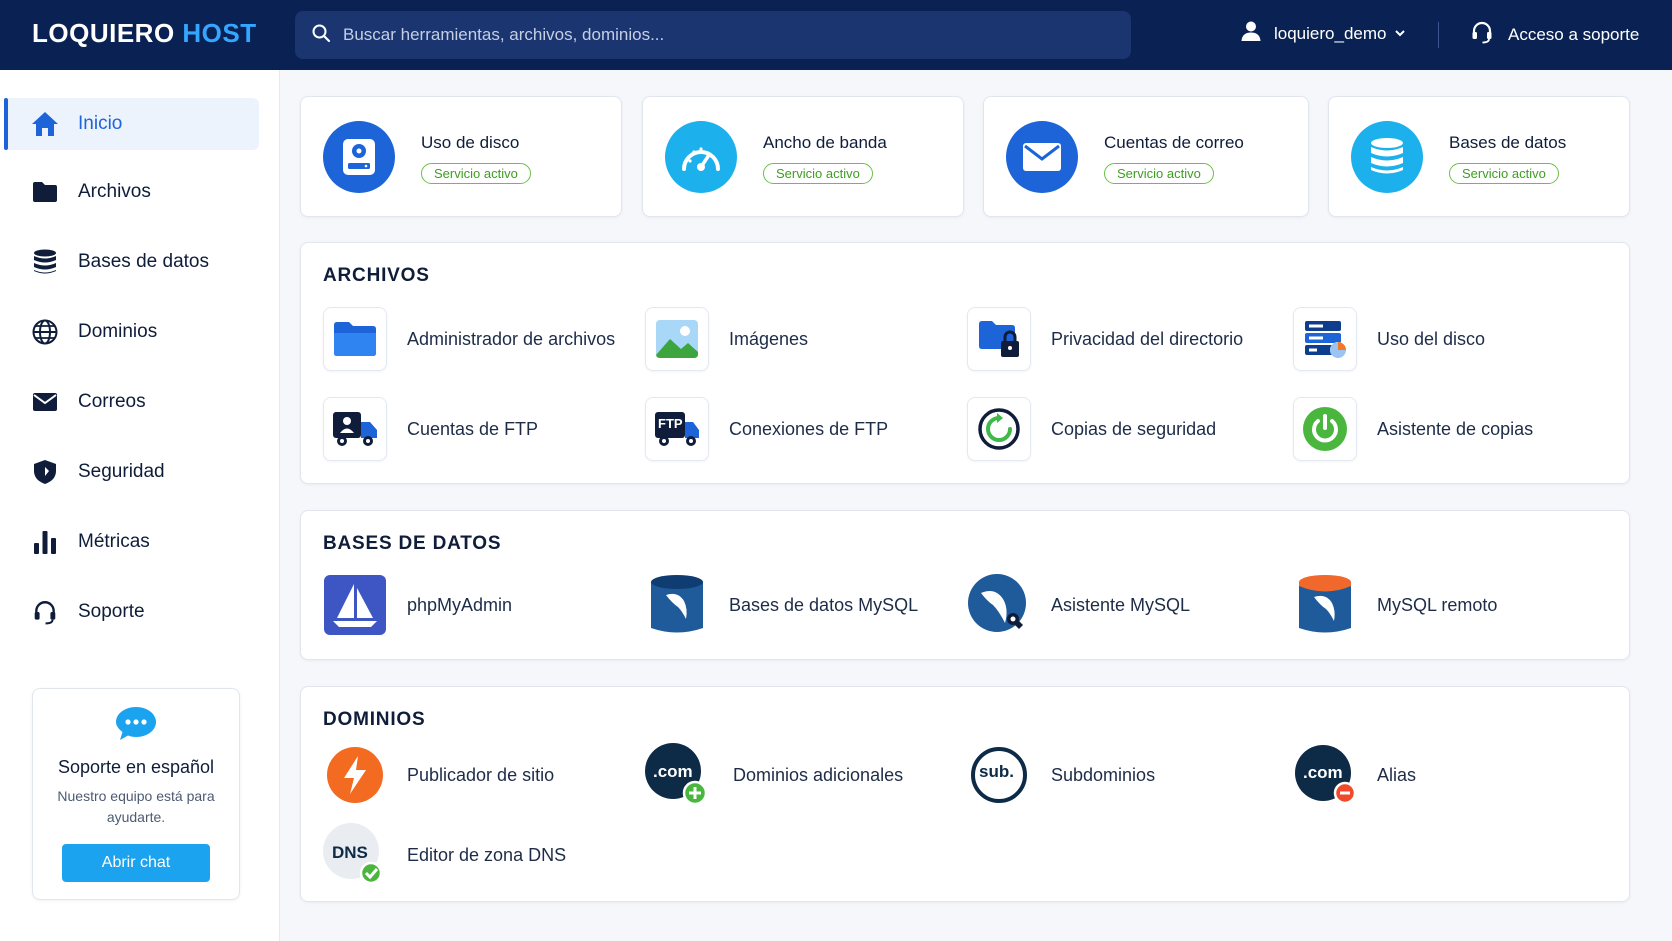 The width and height of the screenshot is (1672, 941). I want to click on tool-ftp-accounts: Cuentas de FTP, so click(430, 429).